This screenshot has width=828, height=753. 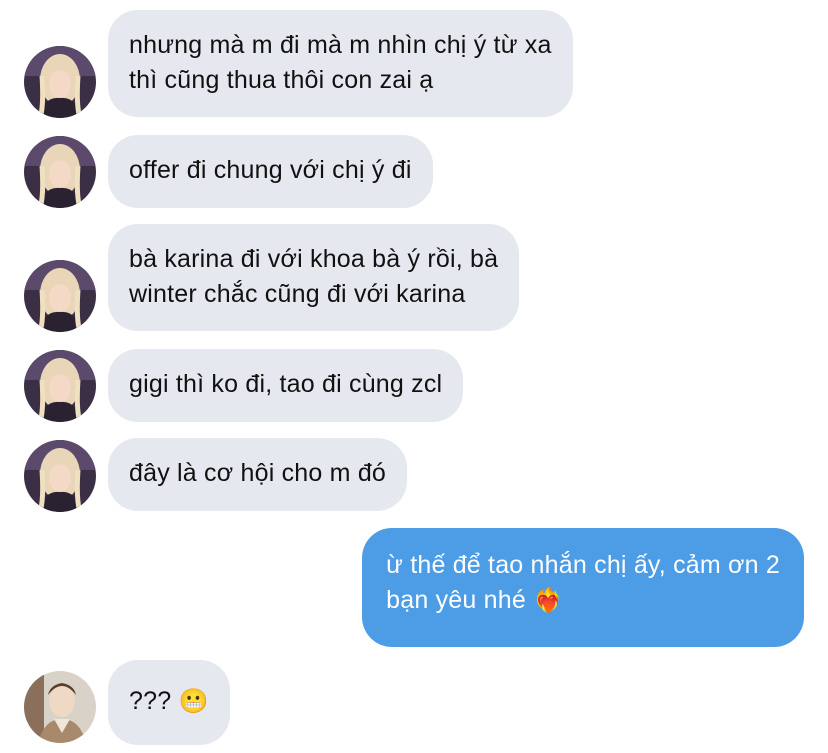 I want to click on message-text: gigi thì ko đi, tao đi cùng zcl, so click(x=286, y=384).